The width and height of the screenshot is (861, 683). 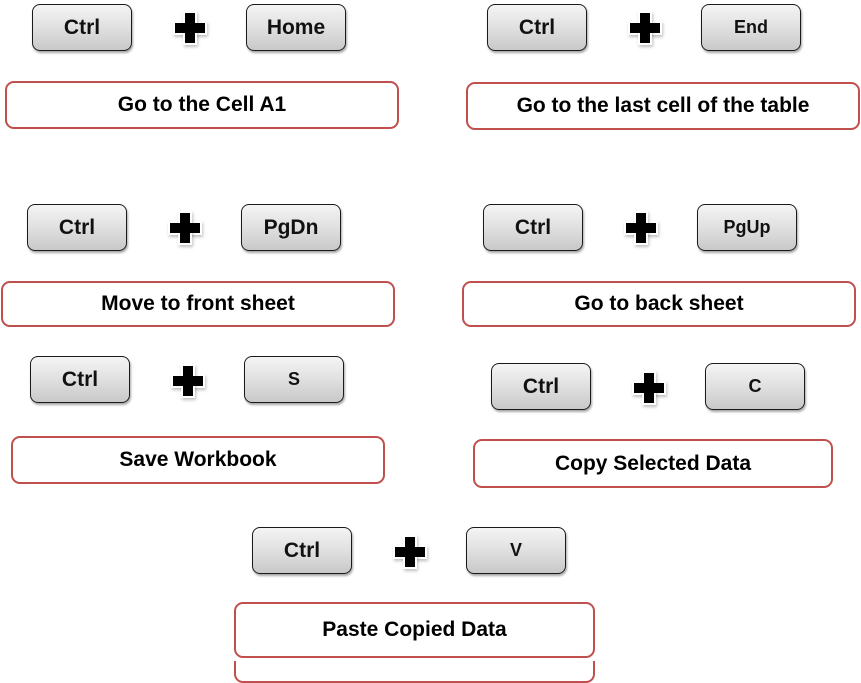 What do you see at coordinates (751, 27) in the screenshot?
I see `end-key: End` at bounding box center [751, 27].